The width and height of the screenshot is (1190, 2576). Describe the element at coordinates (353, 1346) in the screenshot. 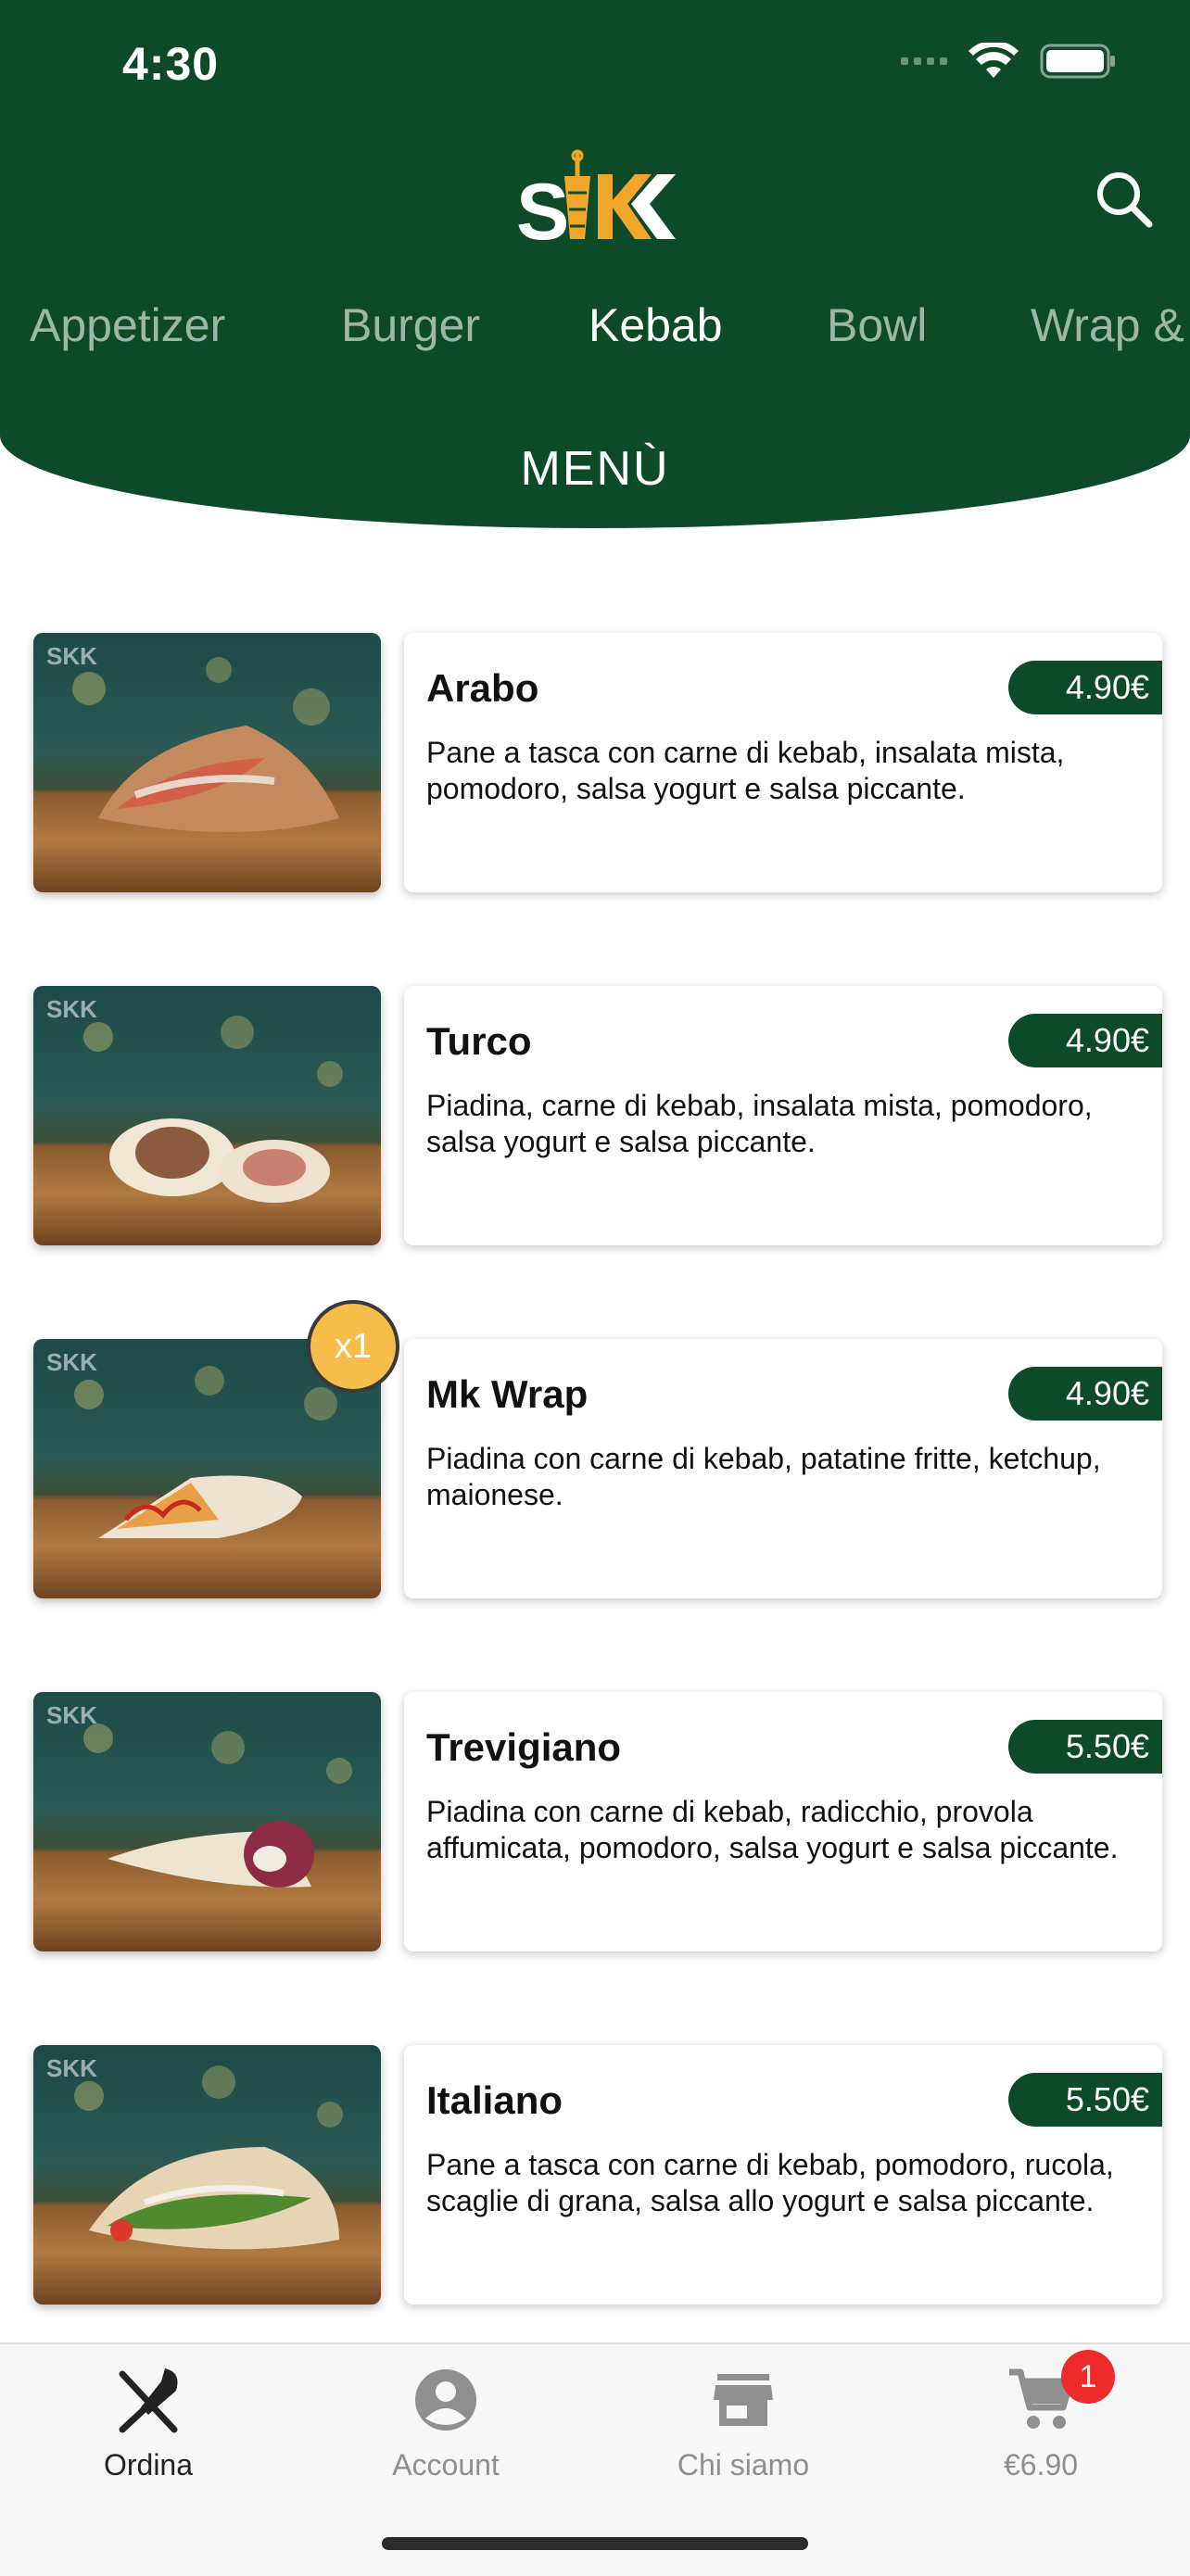

I see `quantity-badge: x1` at that location.